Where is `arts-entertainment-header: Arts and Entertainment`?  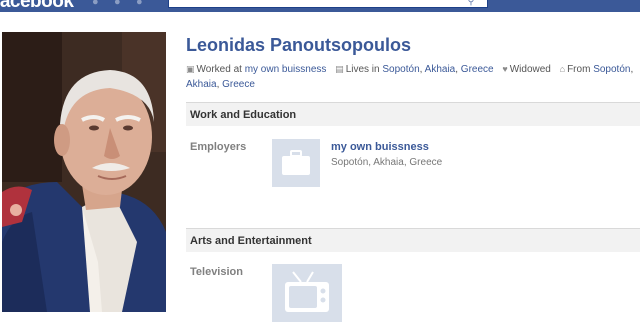
arts-entertainment-header: Arts and Entertainment is located at coordinates (413, 240).